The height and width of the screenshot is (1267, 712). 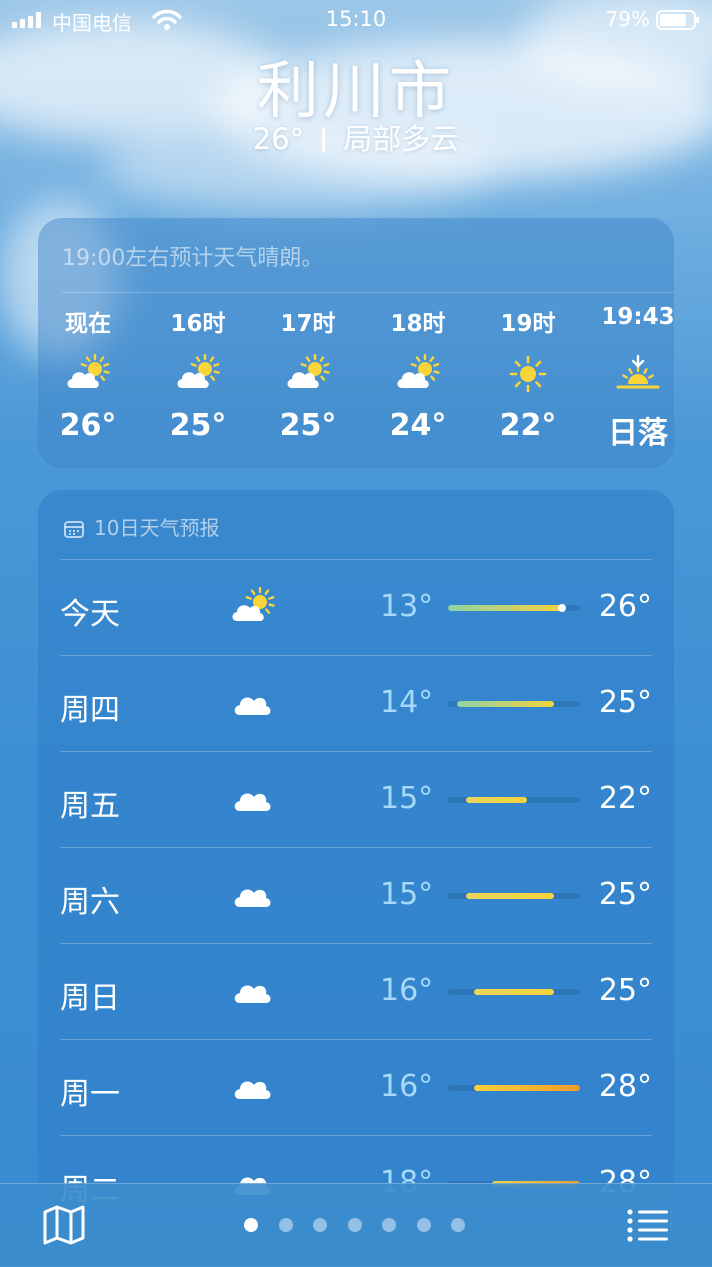 I want to click on sunset-icon, so click(x=638, y=371).